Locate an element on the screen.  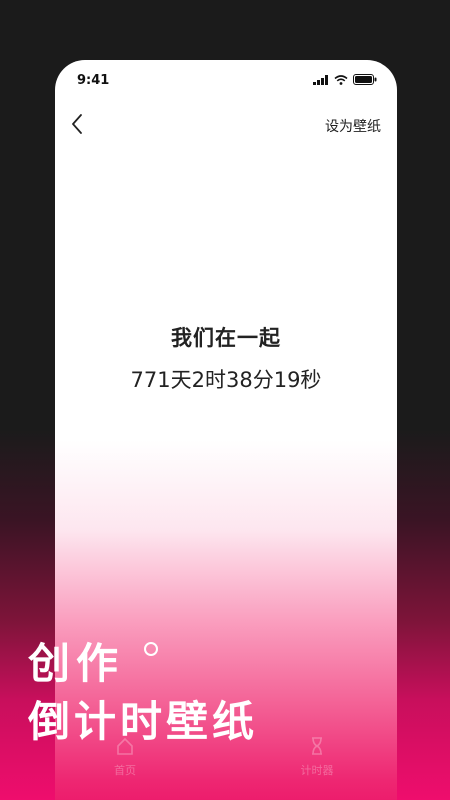
nav-bar: 设为壁纸 is located at coordinates (226, 124).